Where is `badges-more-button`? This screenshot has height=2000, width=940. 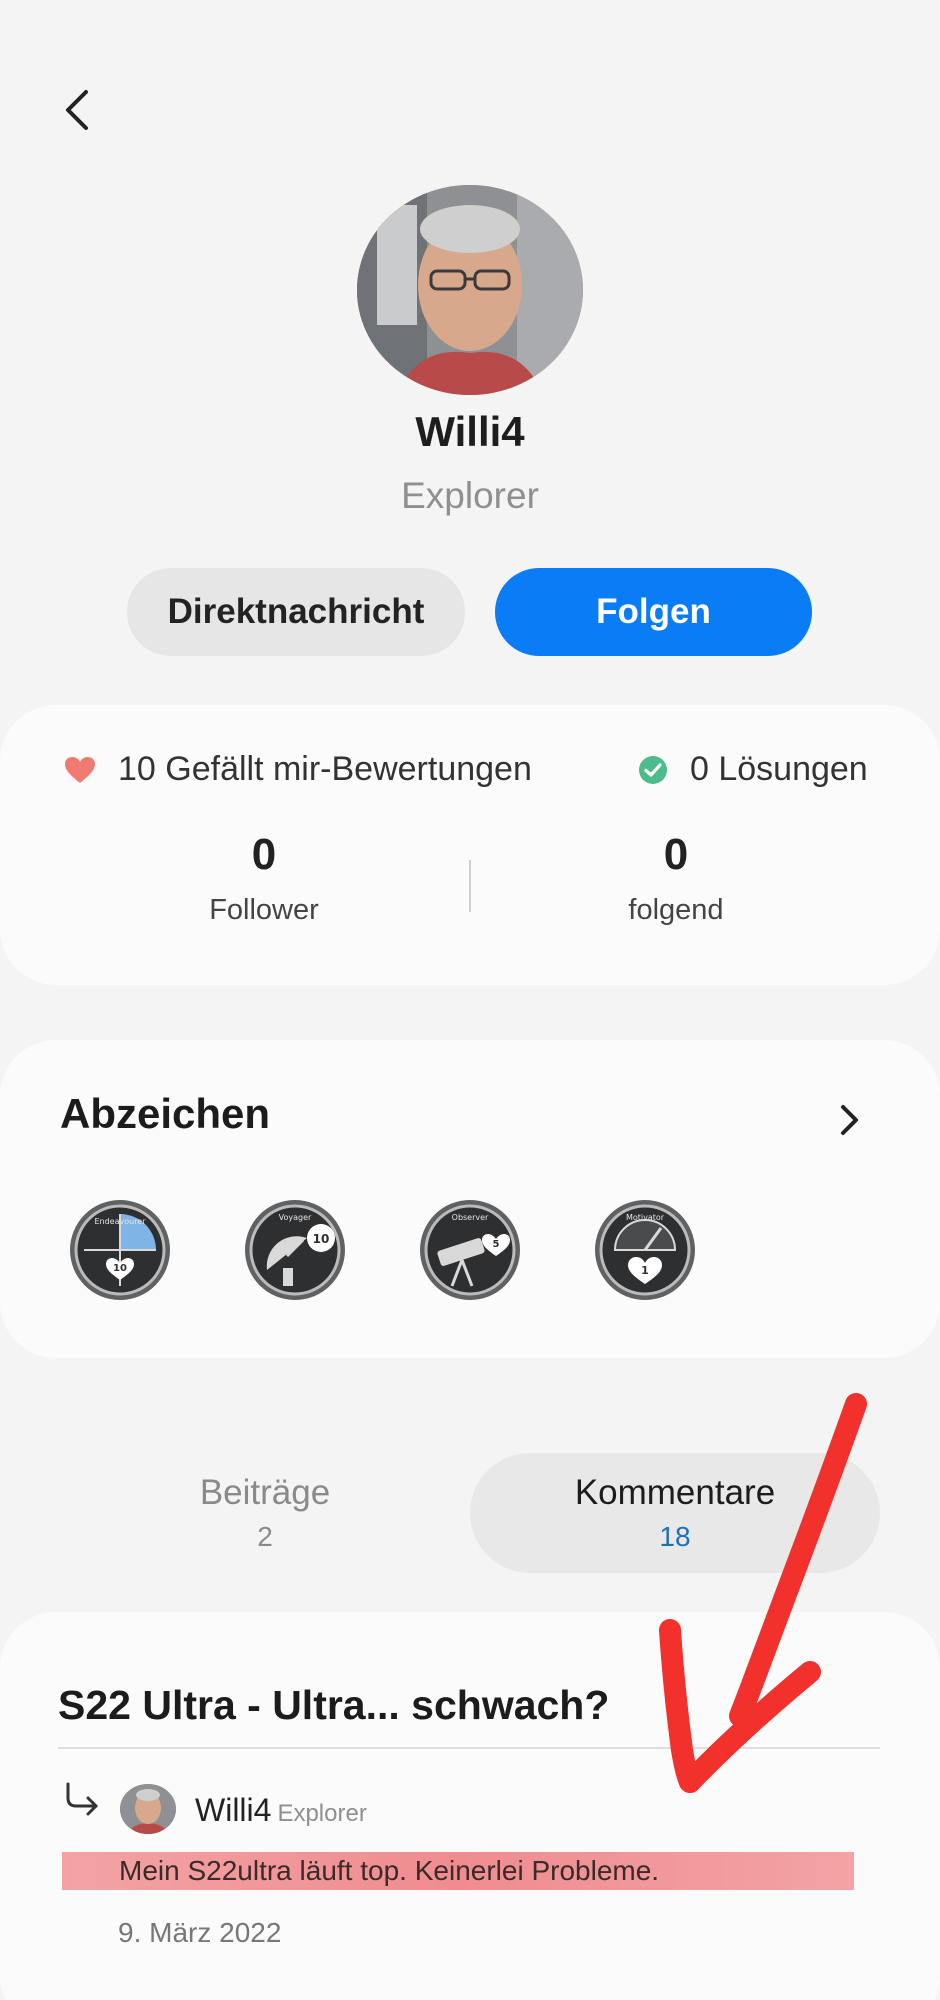
badges-more-button is located at coordinates (850, 1120).